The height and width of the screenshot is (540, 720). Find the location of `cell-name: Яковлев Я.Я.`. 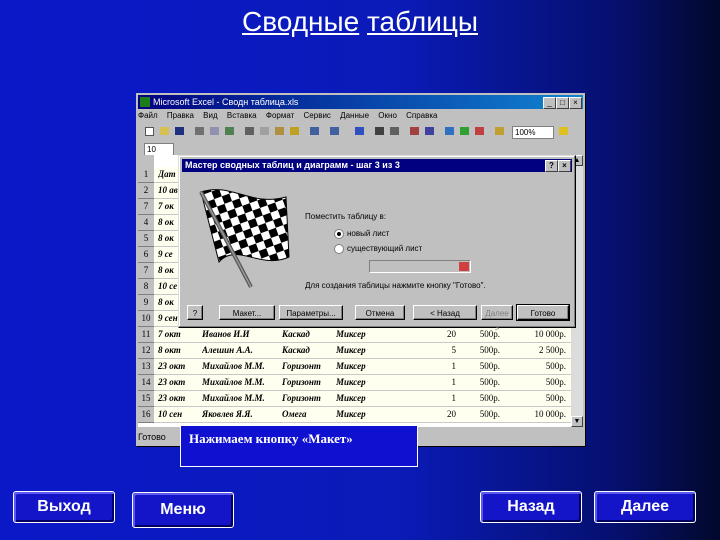

cell-name: Яковлев Я.Я. is located at coordinates (241, 414).